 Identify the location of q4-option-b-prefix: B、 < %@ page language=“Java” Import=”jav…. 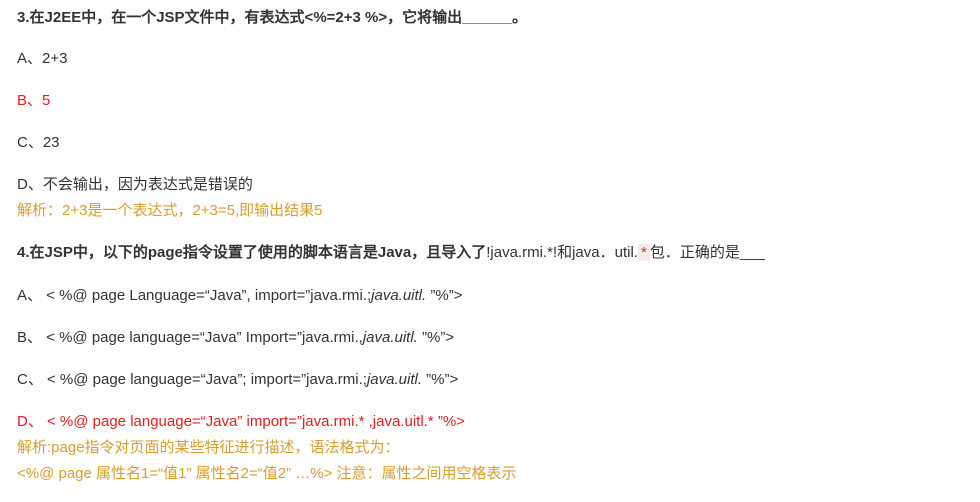
(190, 337).